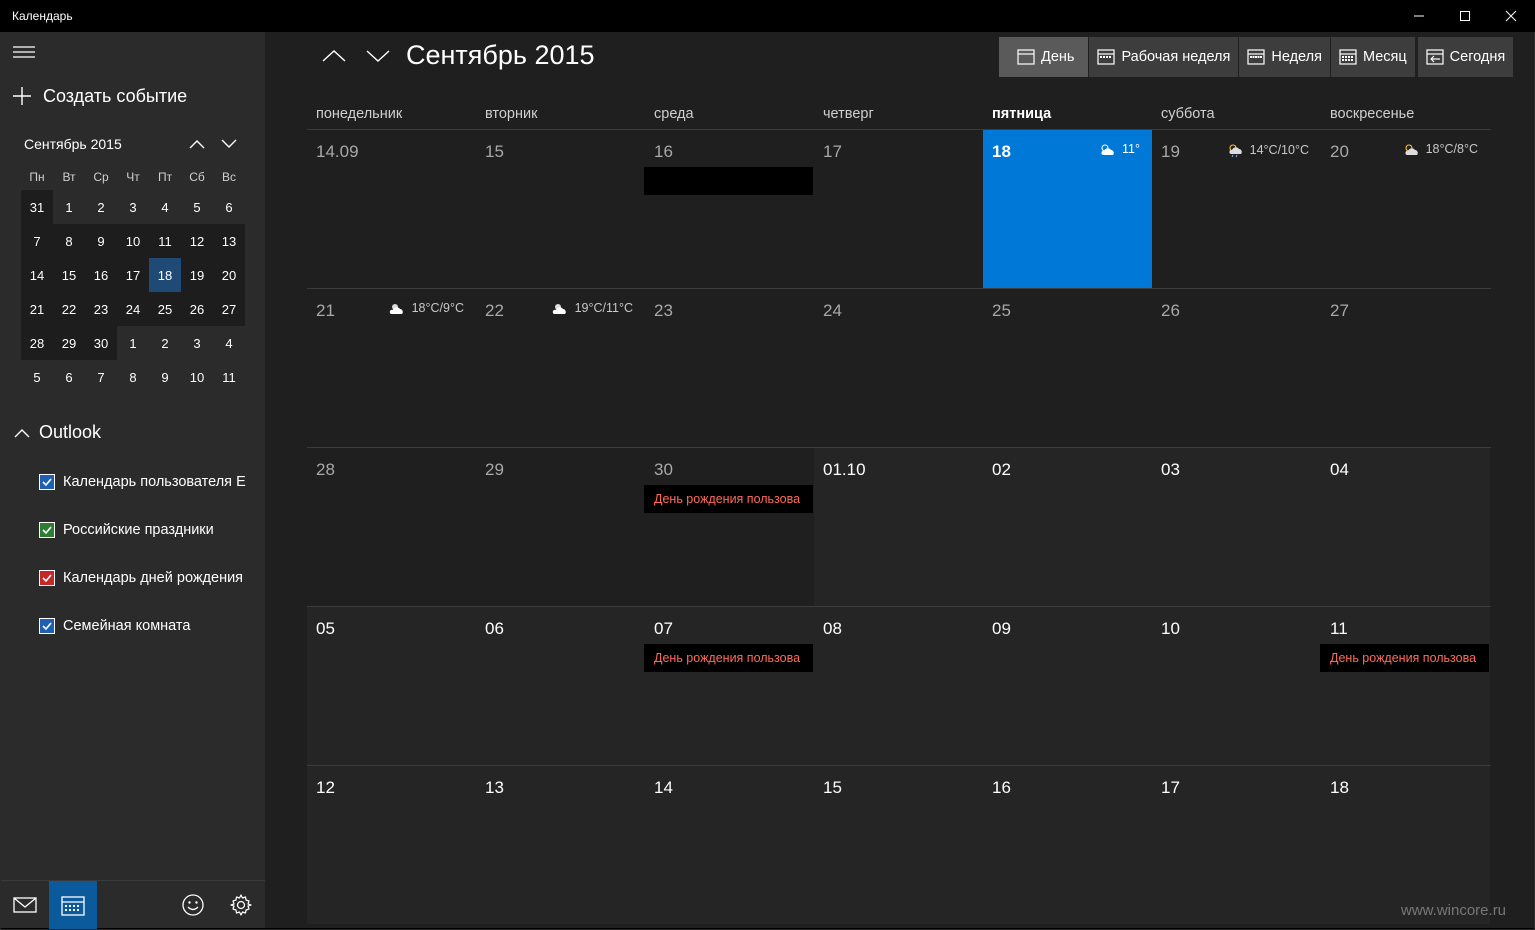  What do you see at coordinates (1284, 57) in the screenshot?
I see `view-week-button: Неделя` at bounding box center [1284, 57].